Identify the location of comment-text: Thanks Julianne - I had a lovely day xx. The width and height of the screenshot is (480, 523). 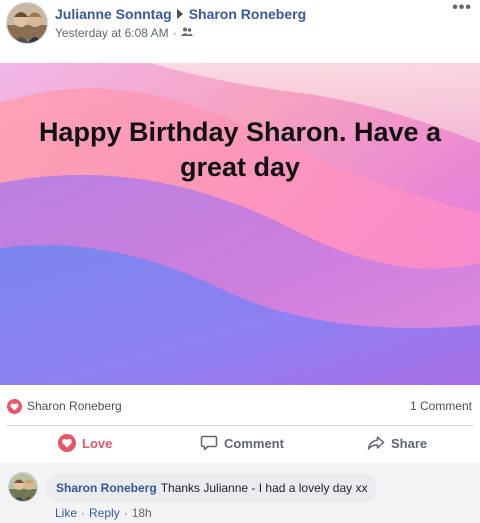
(264, 488).